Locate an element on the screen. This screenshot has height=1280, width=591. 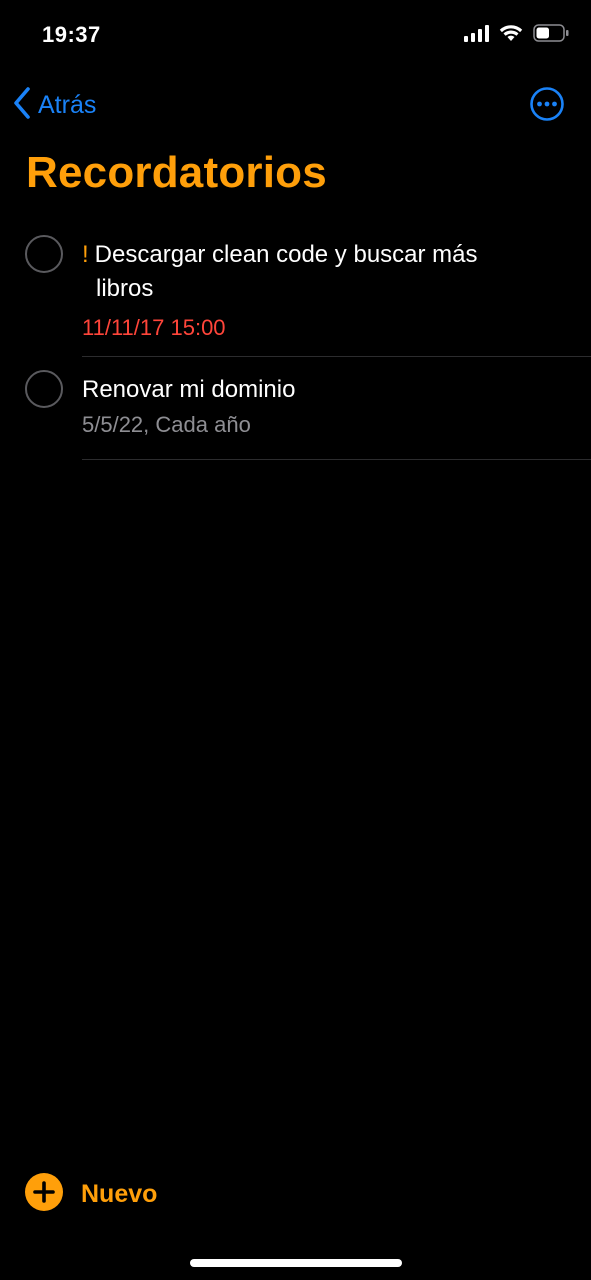
status-time: 19:37 is located at coordinates (71, 34).